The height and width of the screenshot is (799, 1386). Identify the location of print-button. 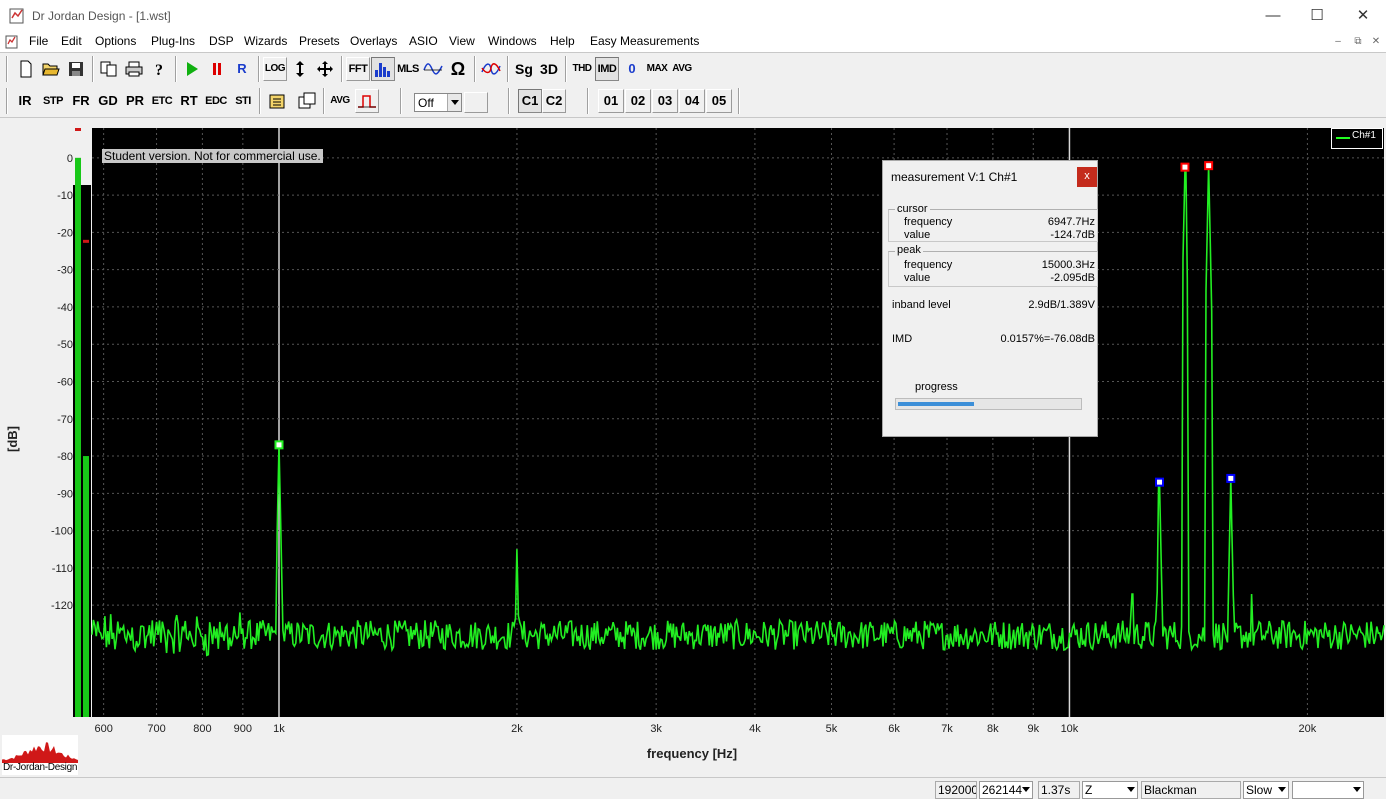
(134, 69).